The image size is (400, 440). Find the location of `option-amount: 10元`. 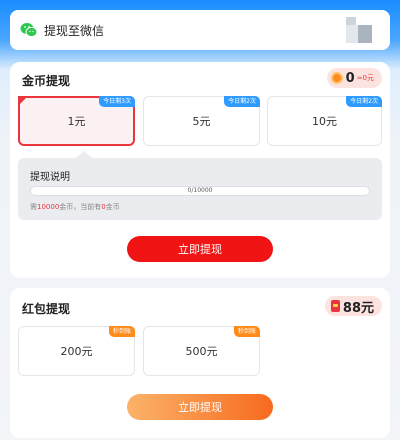

option-amount: 10元 is located at coordinates (324, 121).